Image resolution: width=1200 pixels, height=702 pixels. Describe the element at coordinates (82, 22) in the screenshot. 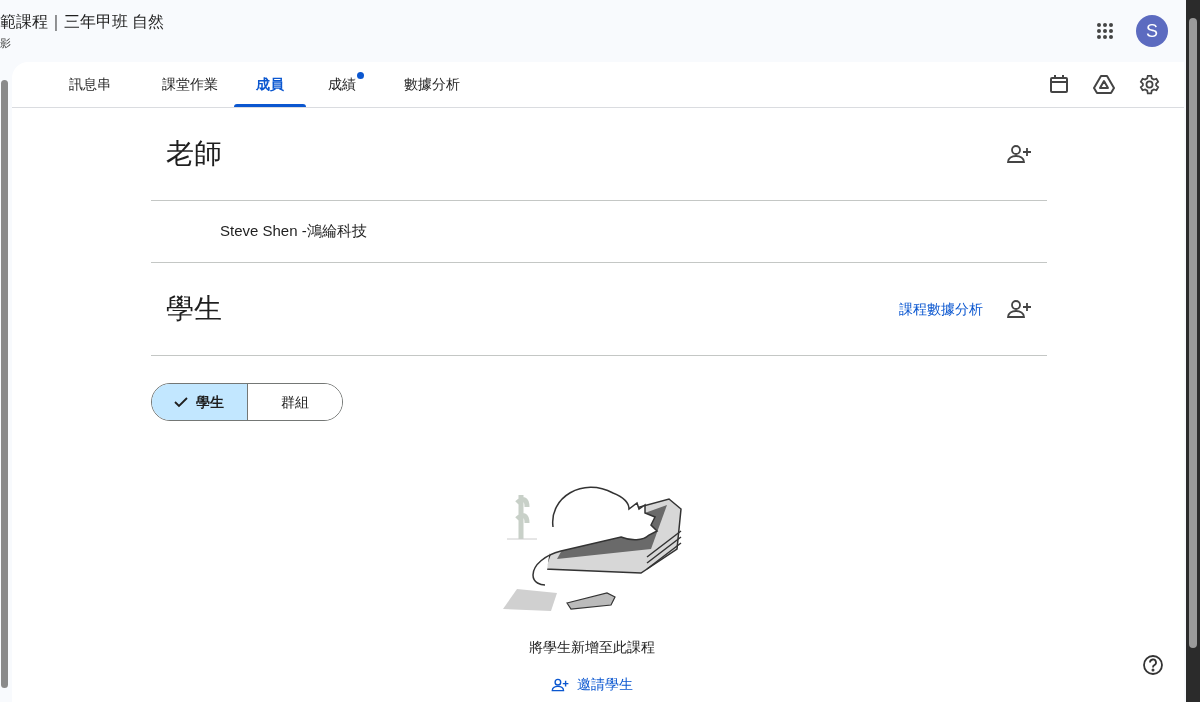

I see `course-title: 範課程｜三年甲班 自然` at that location.